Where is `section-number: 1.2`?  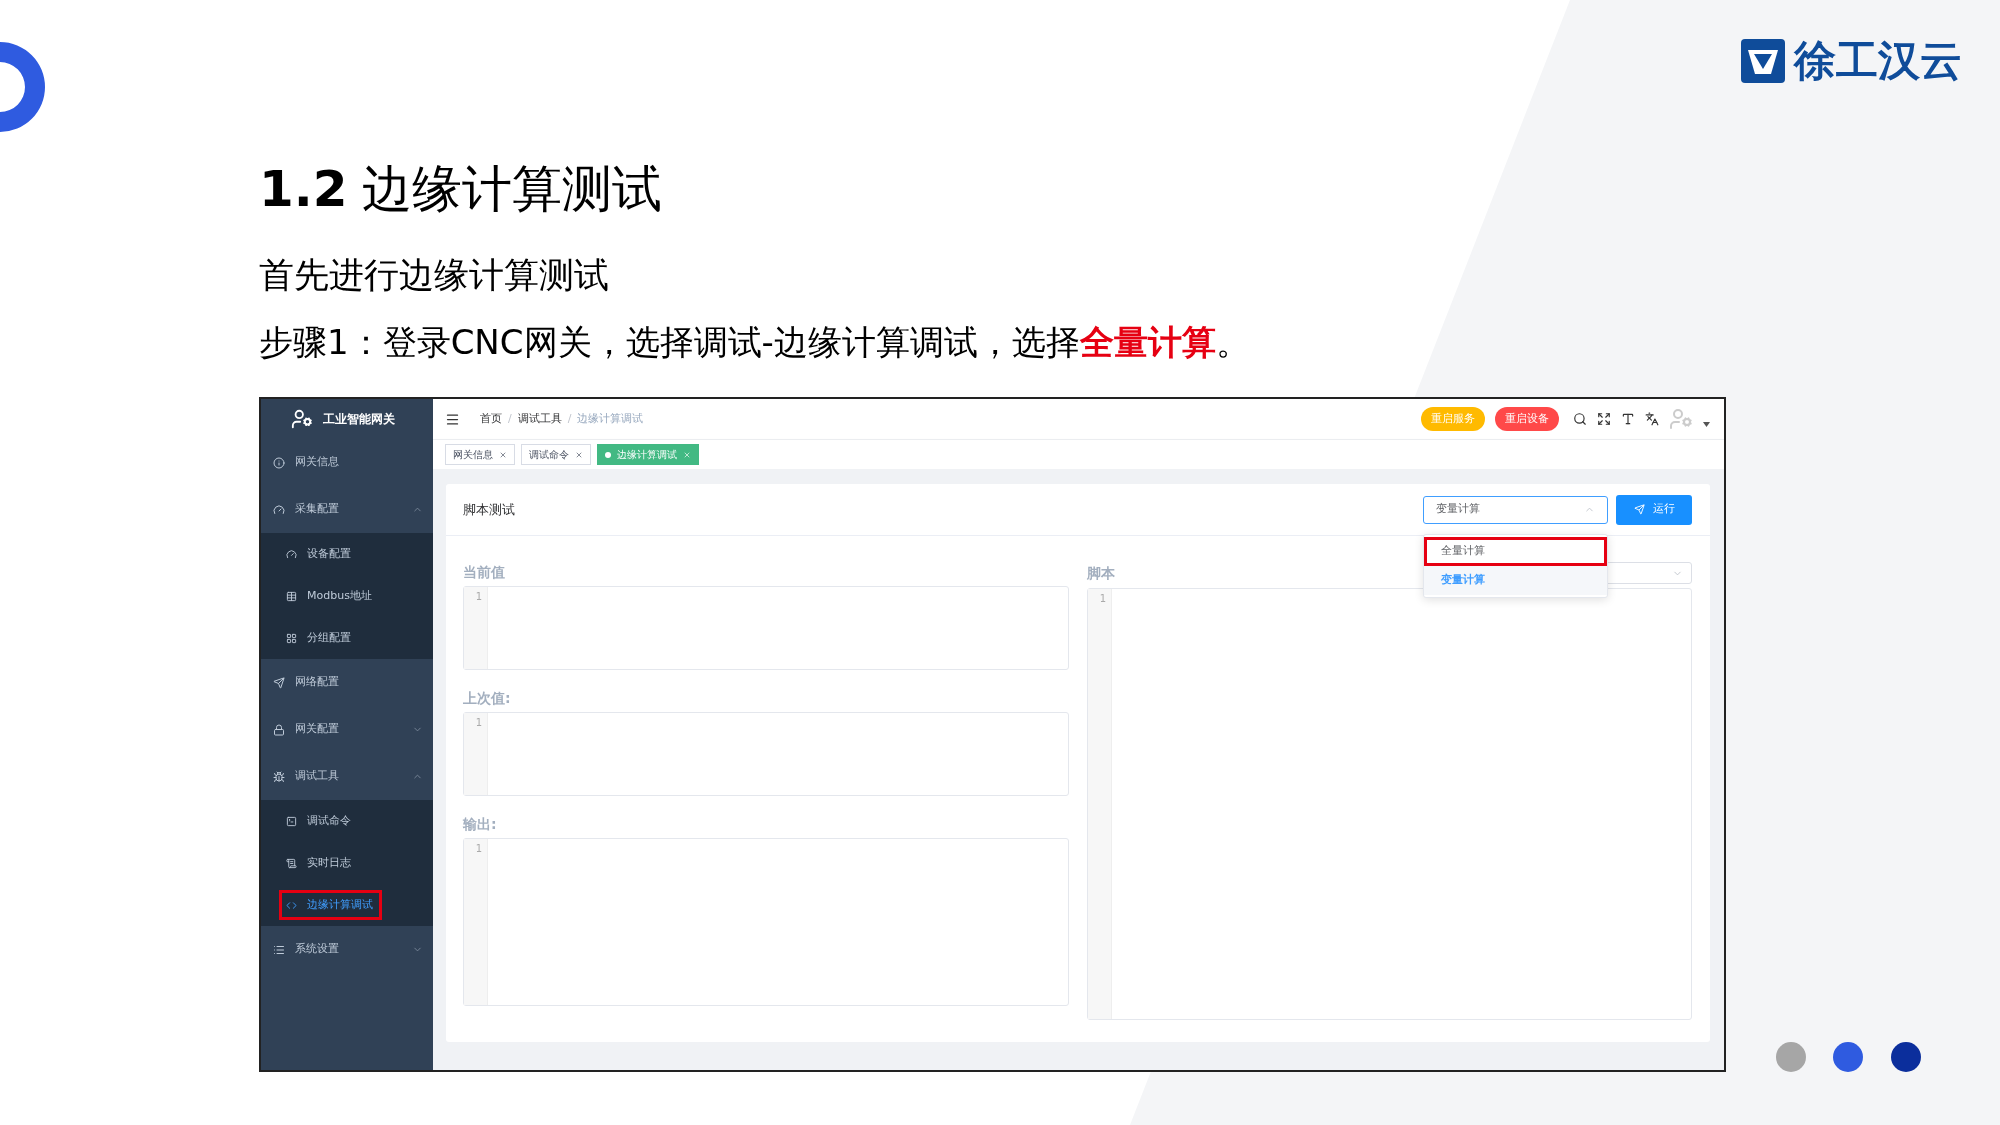
section-number: 1.2 is located at coordinates (303, 189).